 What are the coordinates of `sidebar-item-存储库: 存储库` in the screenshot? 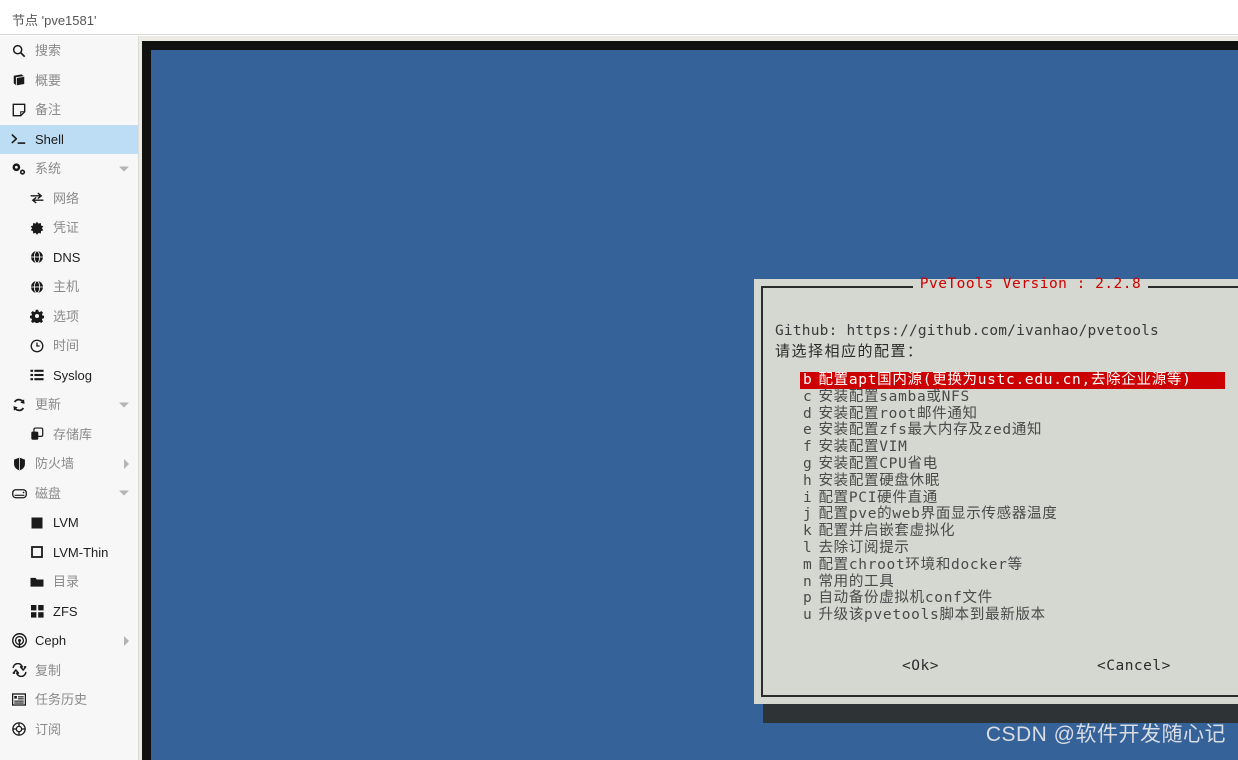 It's located at (69, 435).